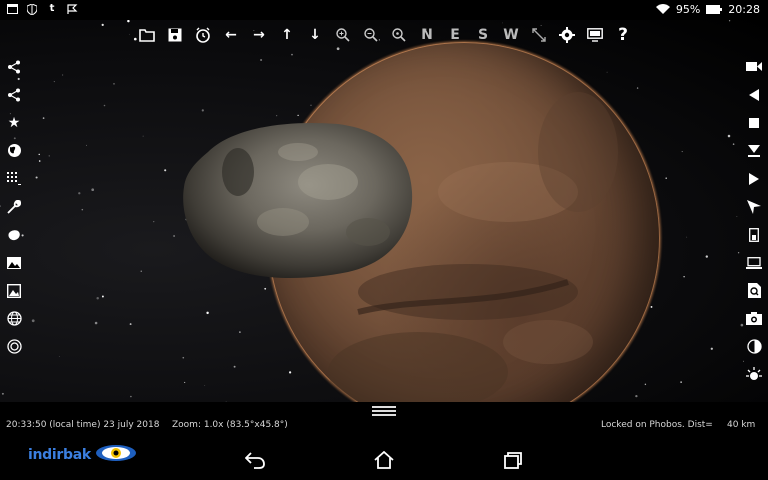  Describe the element at coordinates (427, 35) in the screenshot. I see `direction-north: N` at that location.